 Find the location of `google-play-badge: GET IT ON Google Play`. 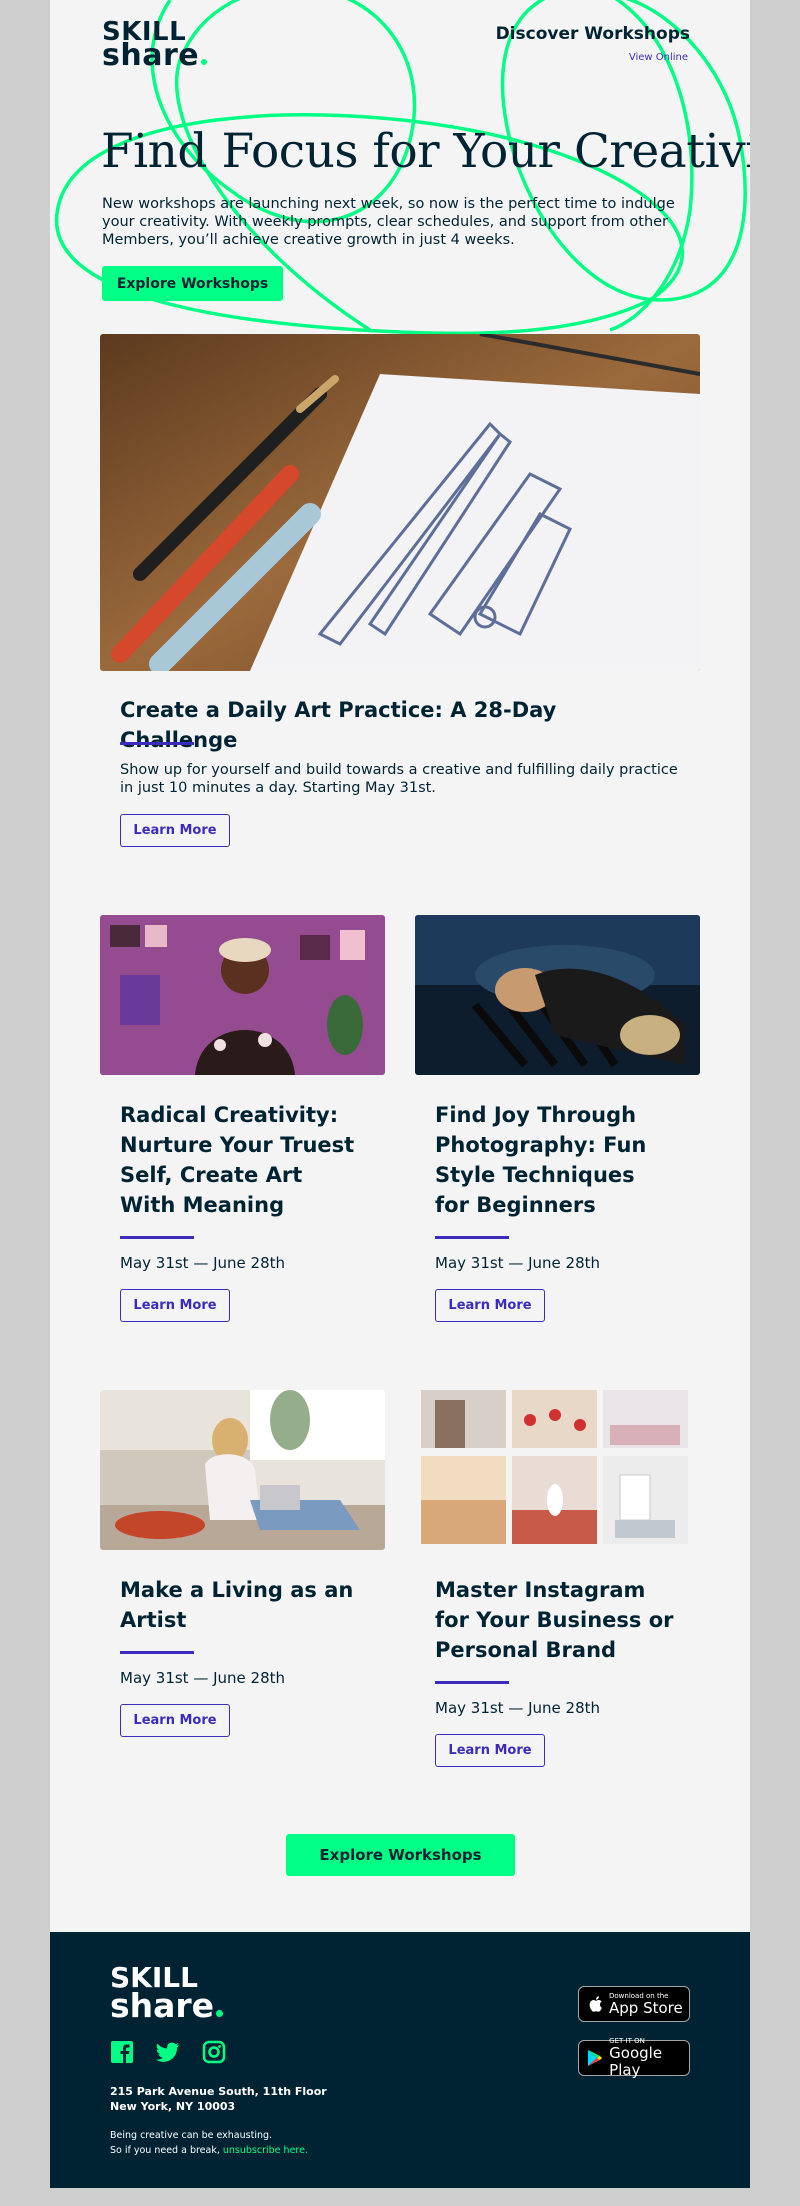

google-play-badge: GET IT ON Google Play is located at coordinates (634, 2058).